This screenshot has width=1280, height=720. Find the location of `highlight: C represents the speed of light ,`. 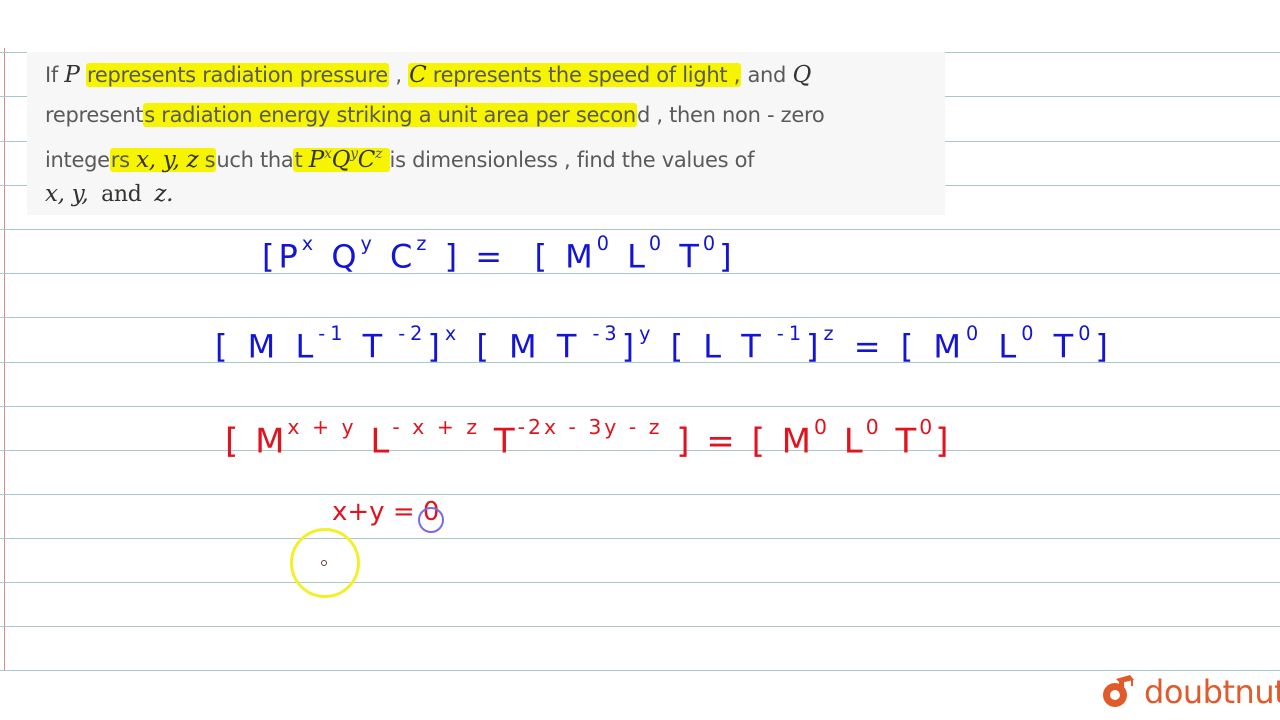

highlight: C represents the speed of light , is located at coordinates (575, 75).